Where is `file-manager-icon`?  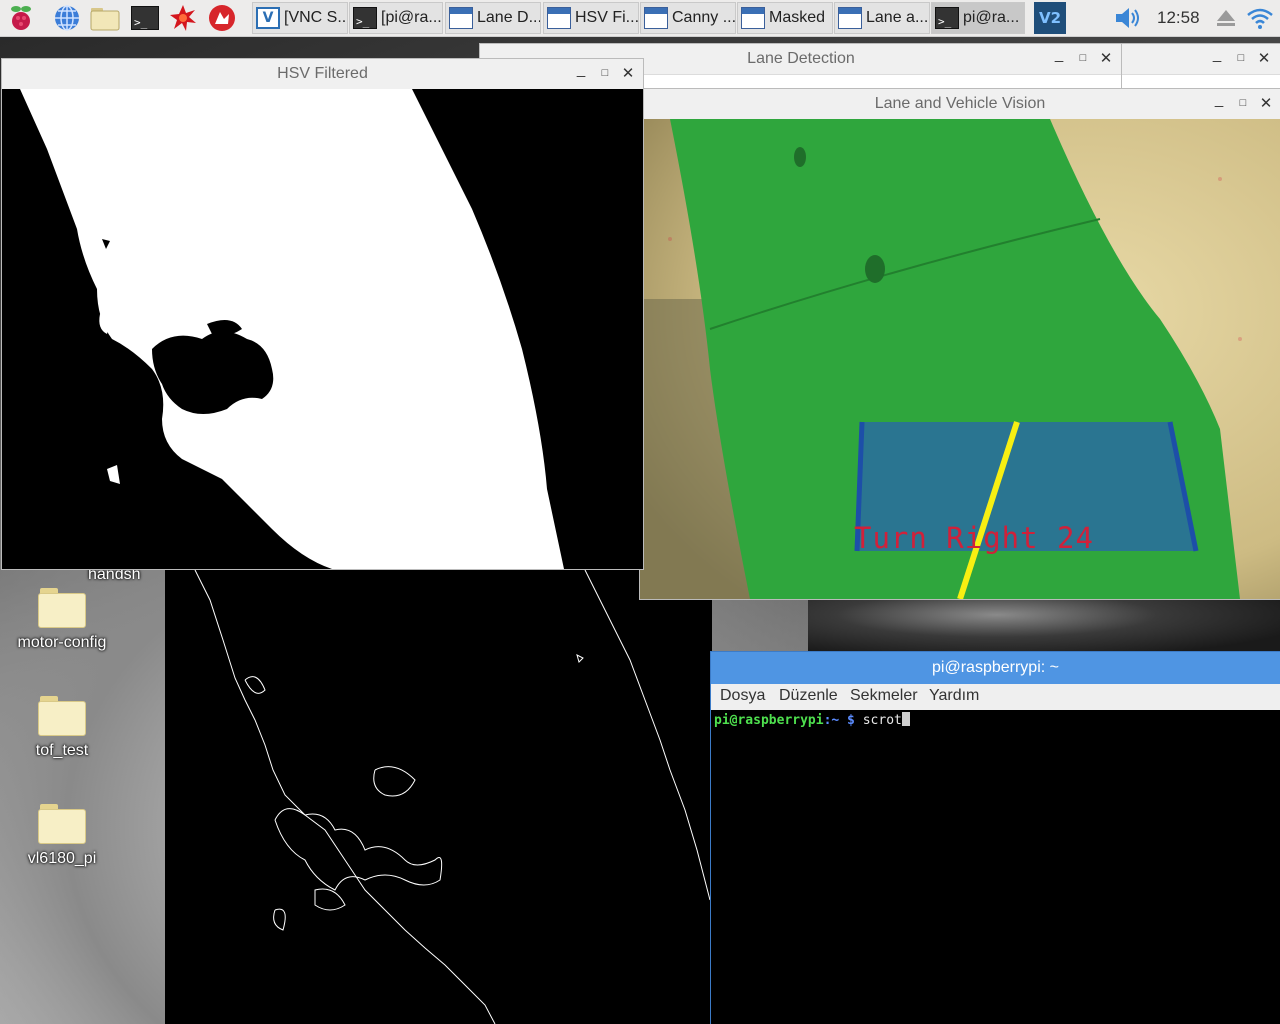 file-manager-icon is located at coordinates (105, 18).